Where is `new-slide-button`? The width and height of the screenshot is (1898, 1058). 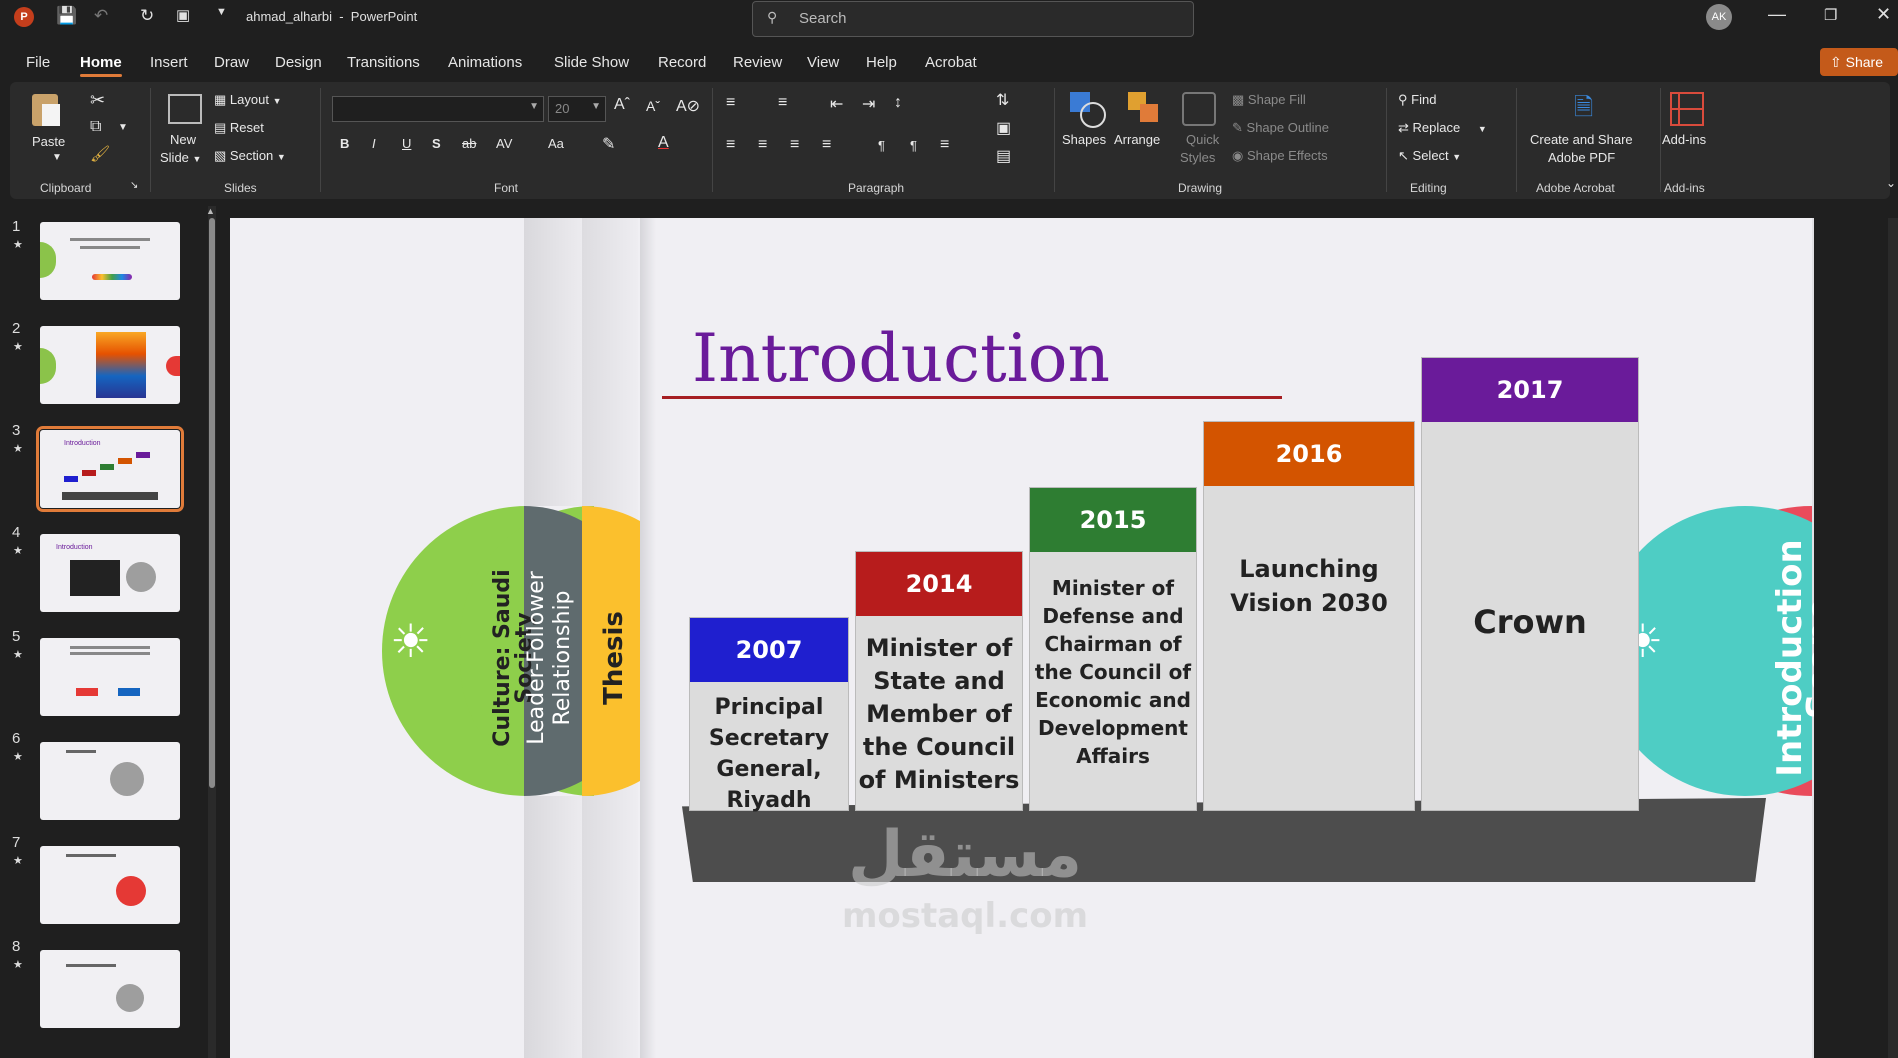 new-slide-button is located at coordinates (184, 108).